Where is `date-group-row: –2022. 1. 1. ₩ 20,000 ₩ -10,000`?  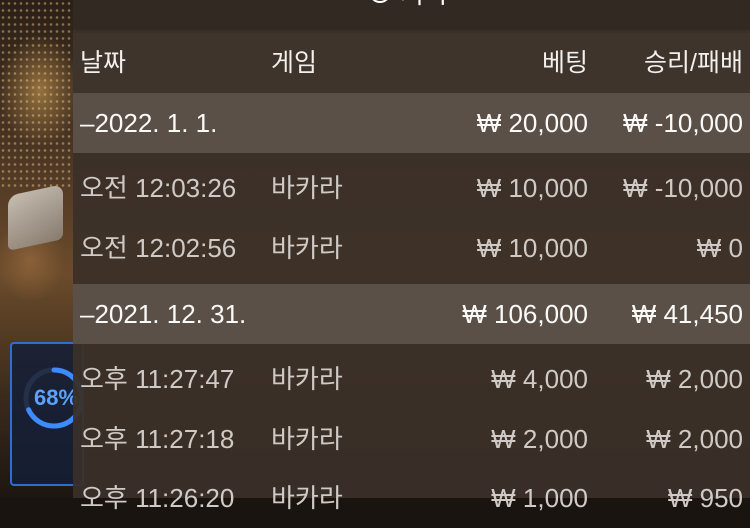 date-group-row: –2022. 1. 1. ₩ 20,000 ₩ -10,000 is located at coordinates (411, 123).